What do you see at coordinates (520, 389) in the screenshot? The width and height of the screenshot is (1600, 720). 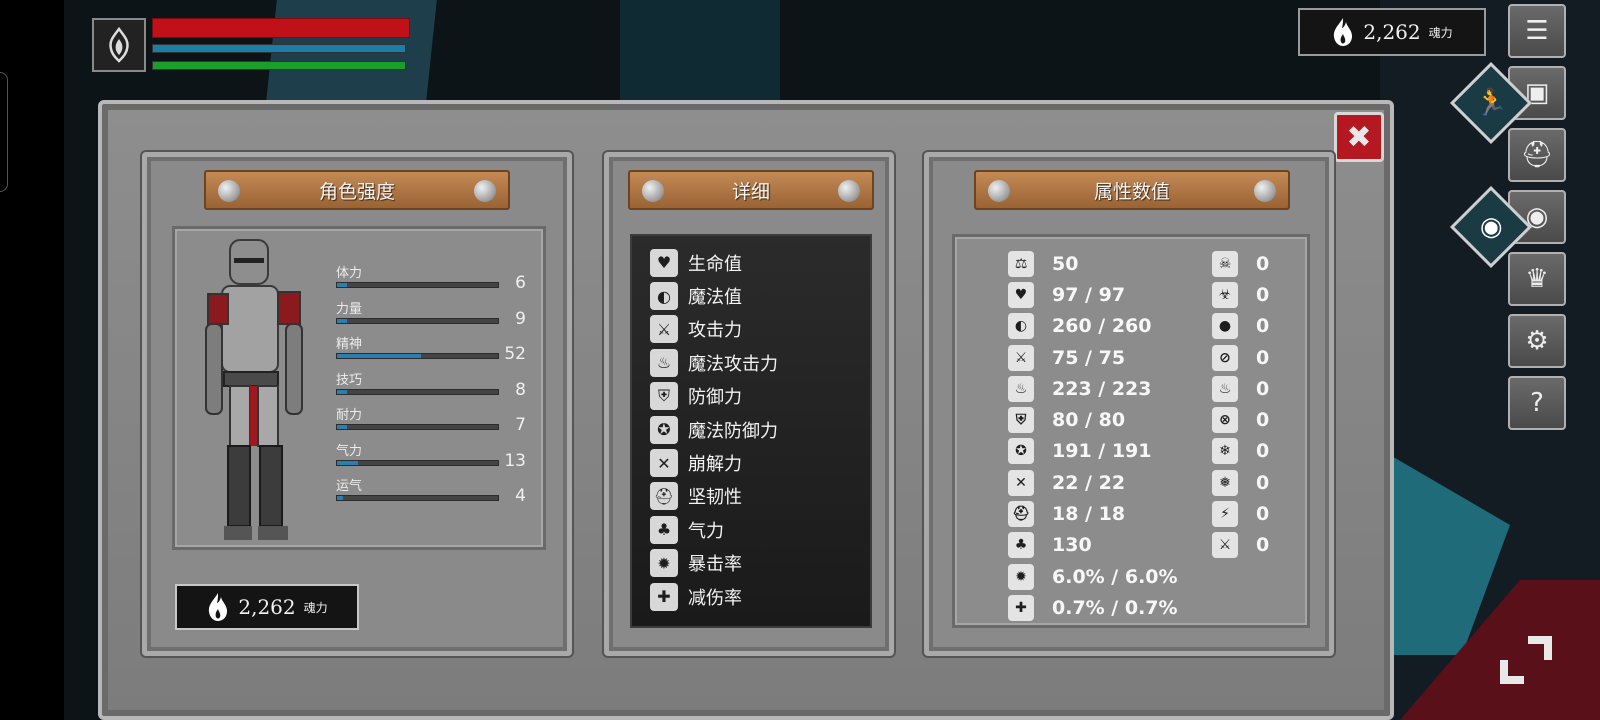 I see `stat-value: 8` at bounding box center [520, 389].